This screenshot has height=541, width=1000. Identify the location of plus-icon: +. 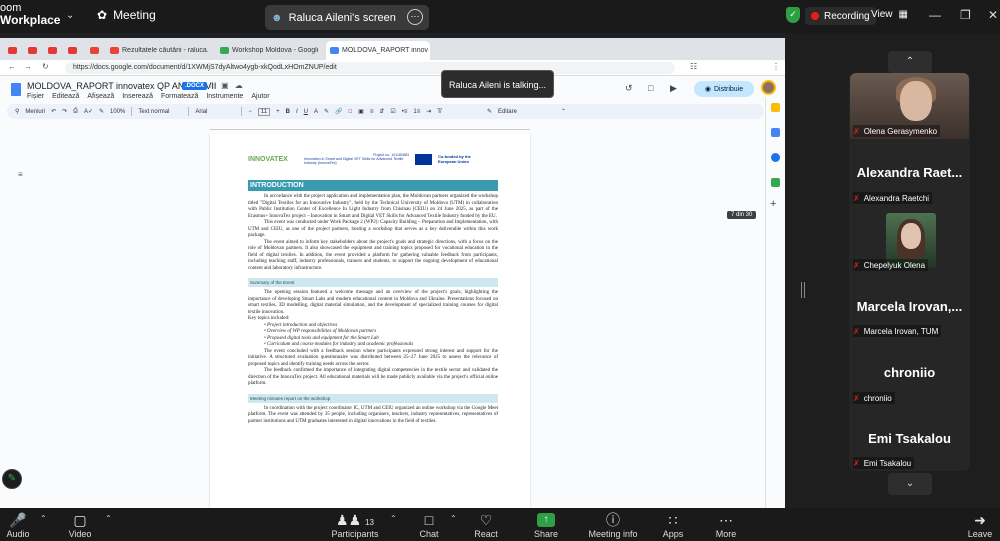
(278, 112).